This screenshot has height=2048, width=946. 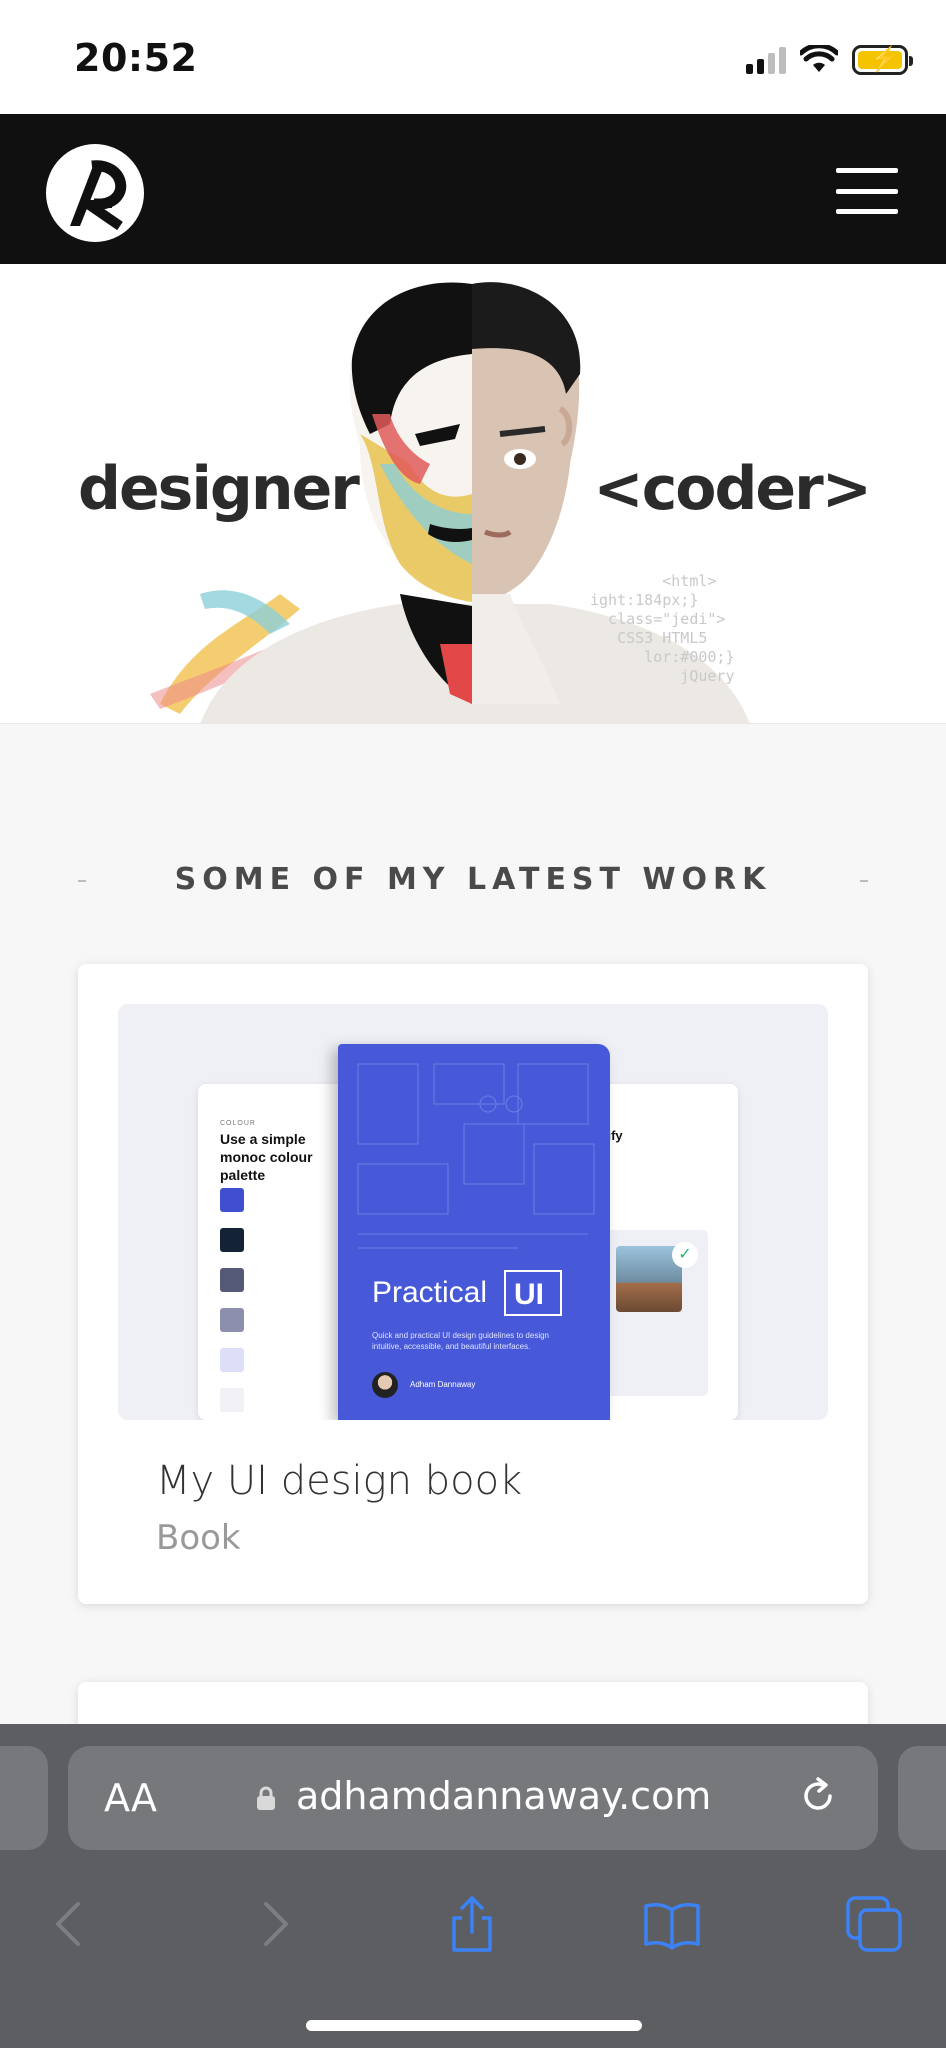 What do you see at coordinates (430, 1292) in the screenshot?
I see `book-title-practical: Practical` at bounding box center [430, 1292].